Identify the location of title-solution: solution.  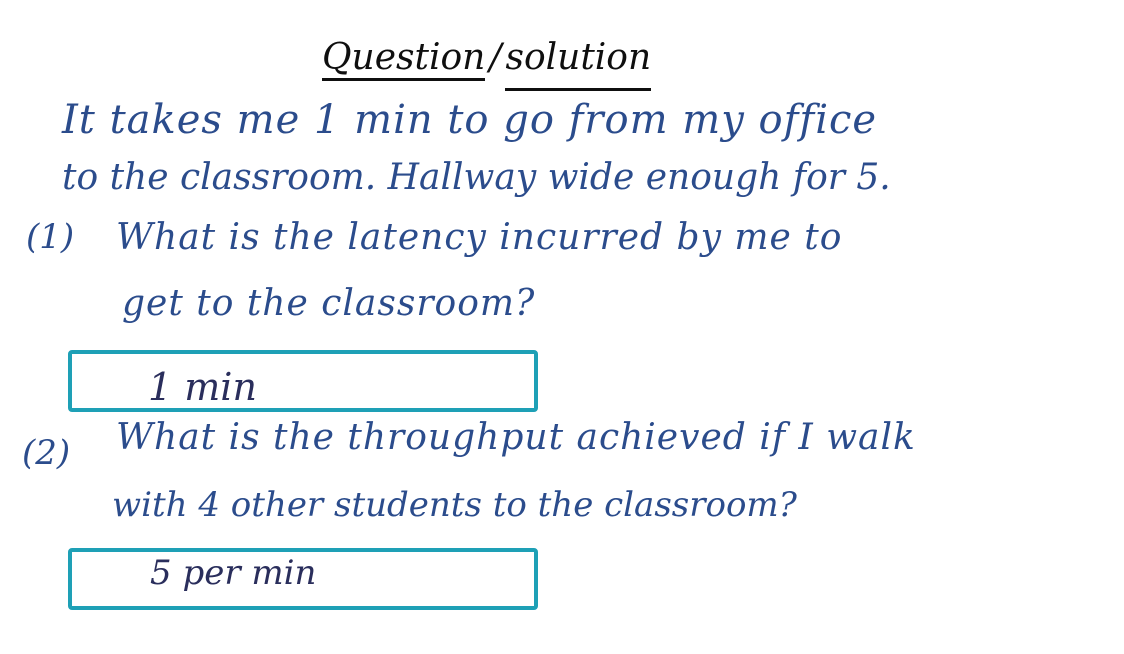
(578, 65).